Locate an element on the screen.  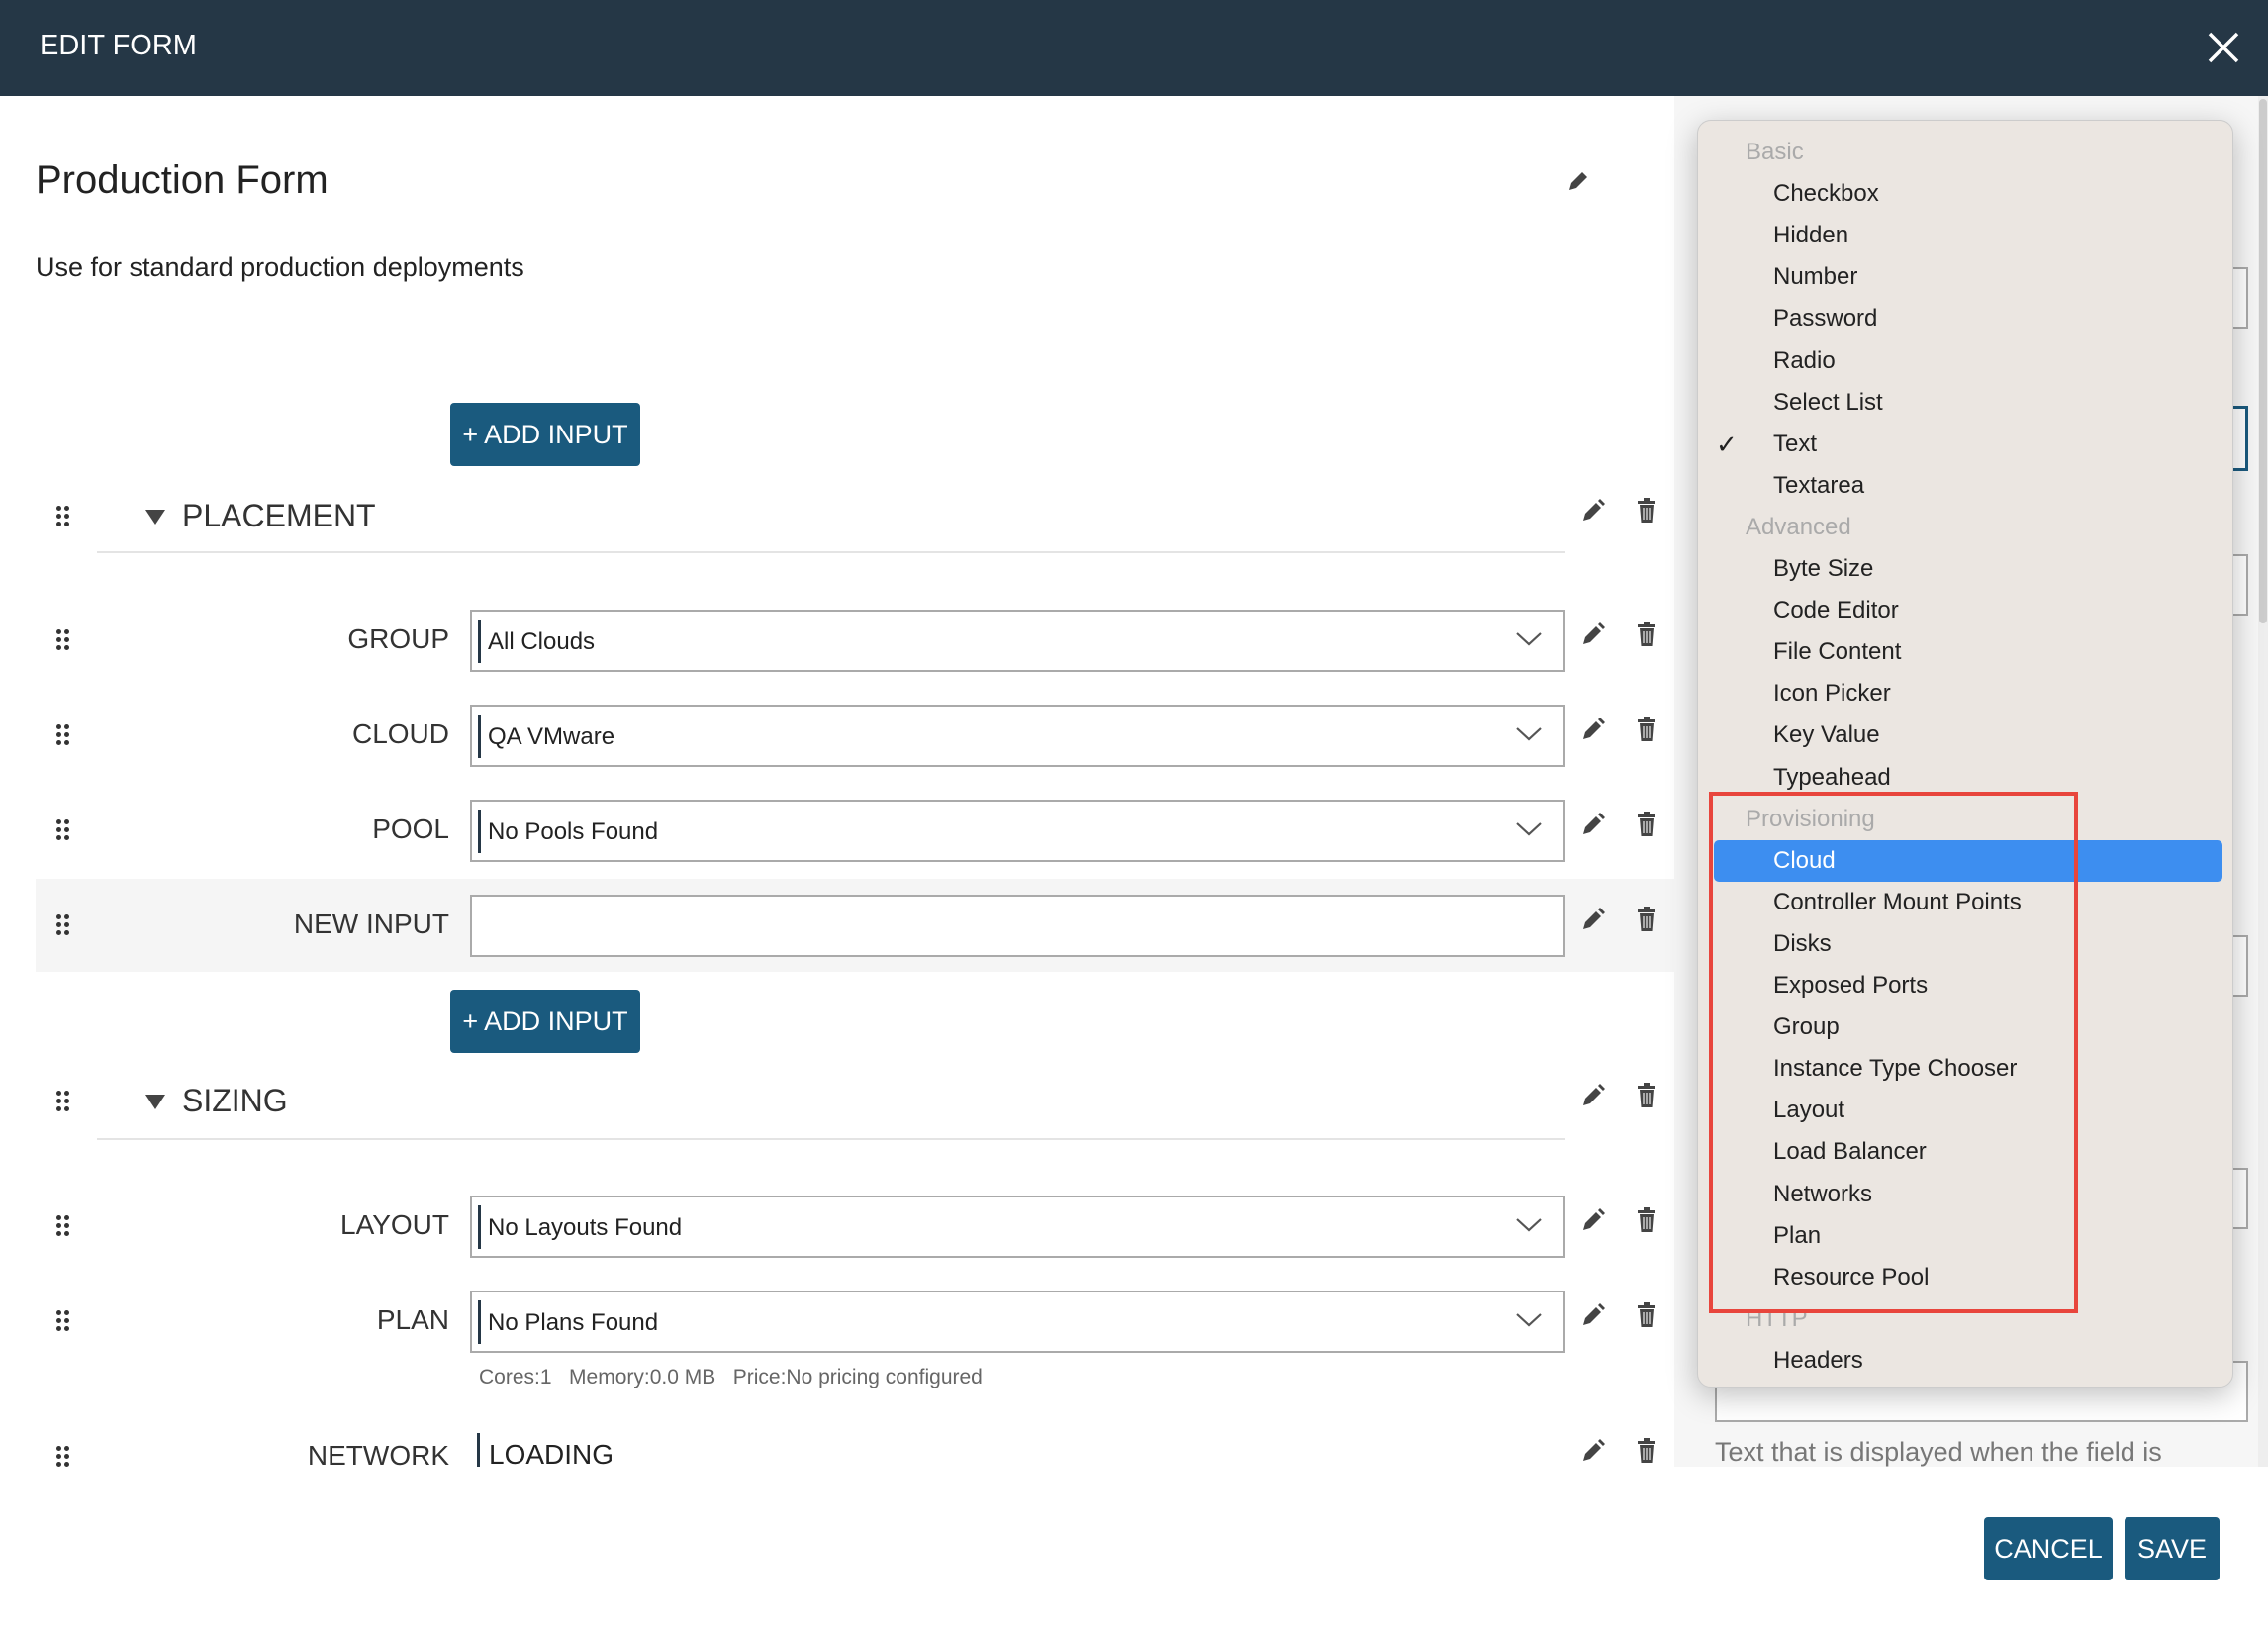
scrollbar-thumb is located at coordinates (2263, 361).